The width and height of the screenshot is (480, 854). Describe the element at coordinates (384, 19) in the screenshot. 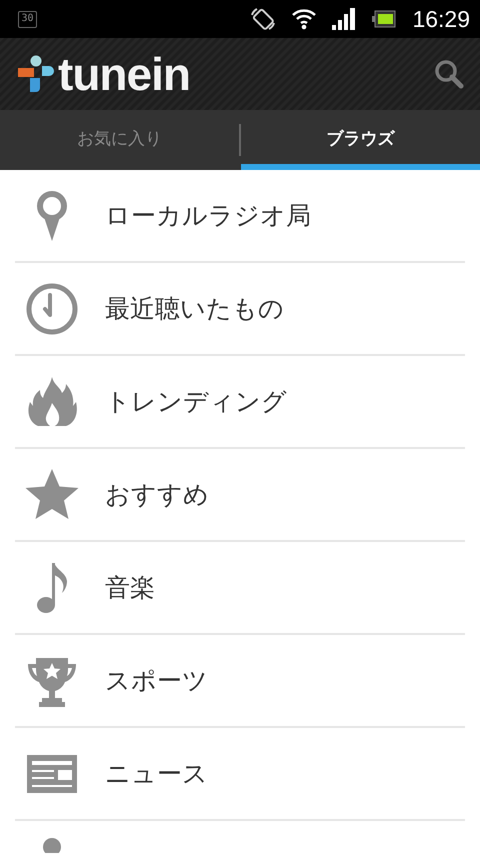

I see `battery-icon` at that location.